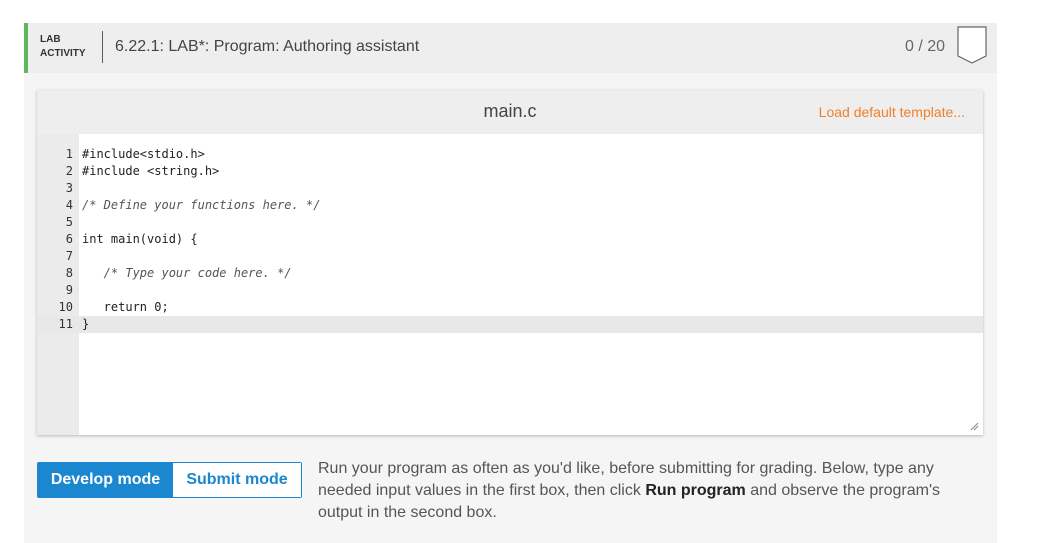 The width and height of the screenshot is (1039, 543). I want to click on code-line: 2 #include <string.h>, so click(510, 171).